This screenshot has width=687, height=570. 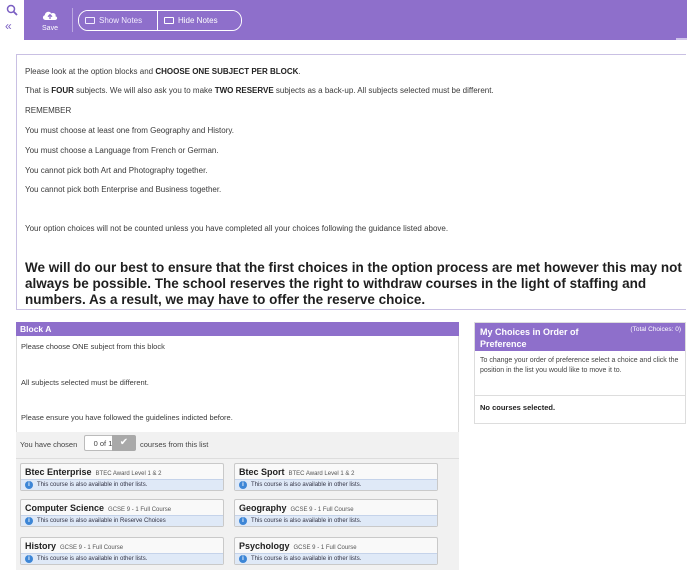 What do you see at coordinates (50, 28) in the screenshot?
I see `save-label: Save` at bounding box center [50, 28].